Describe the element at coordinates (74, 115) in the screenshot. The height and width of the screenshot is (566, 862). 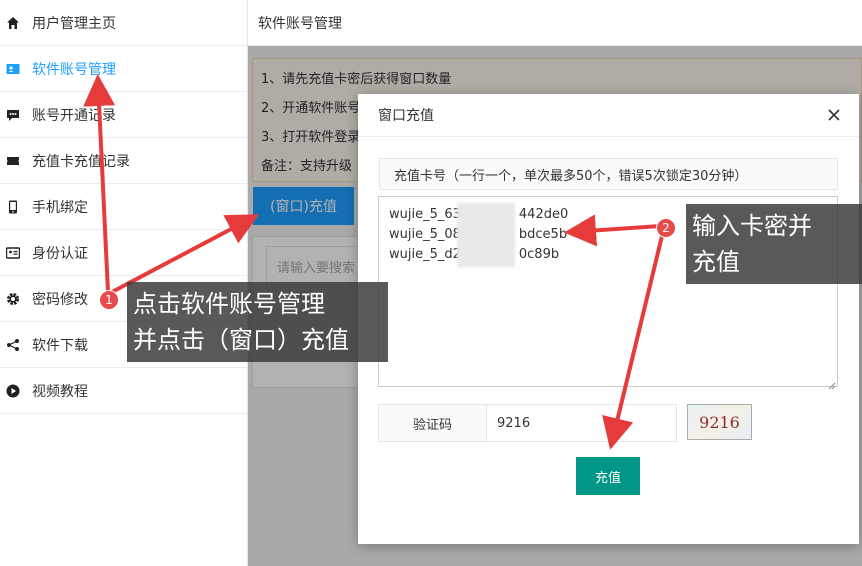
I see `sidebar-item-label: 账号开通记录` at that location.